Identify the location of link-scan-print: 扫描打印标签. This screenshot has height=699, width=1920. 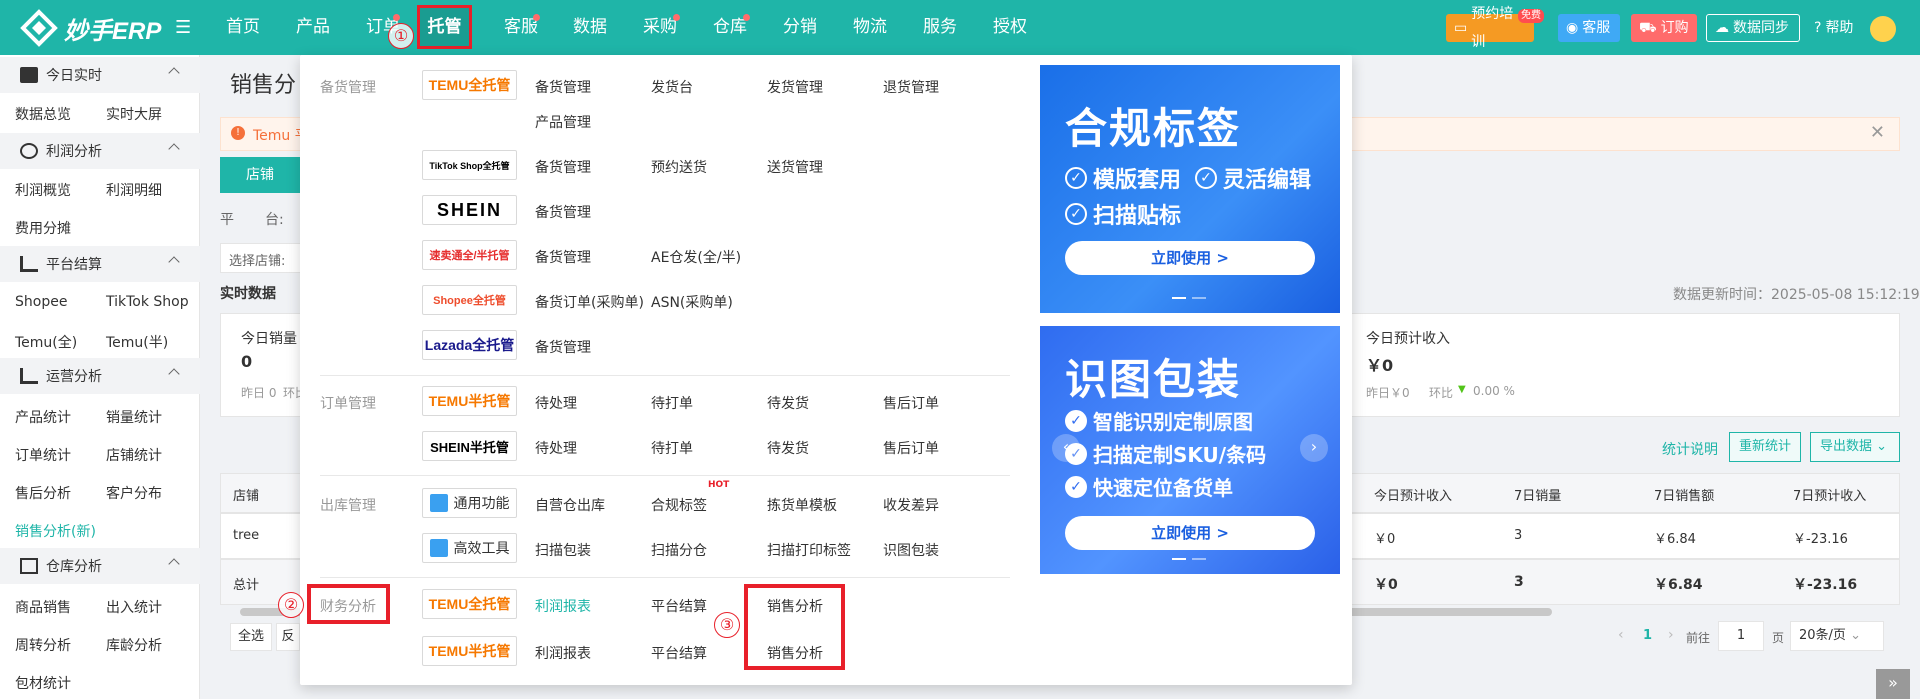
(809, 550).